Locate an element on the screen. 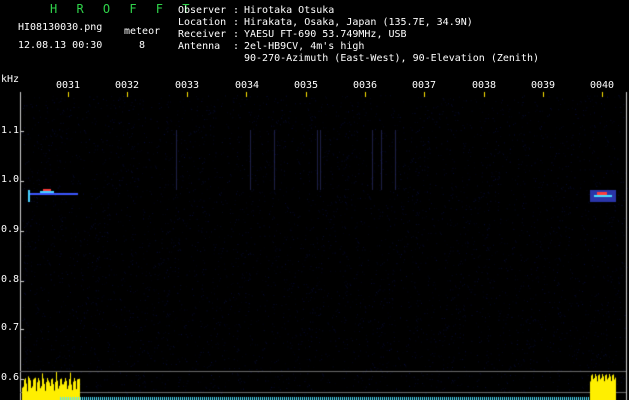 The width and height of the screenshot is (629, 400). x-tick-label: 0040 is located at coordinates (602, 85).